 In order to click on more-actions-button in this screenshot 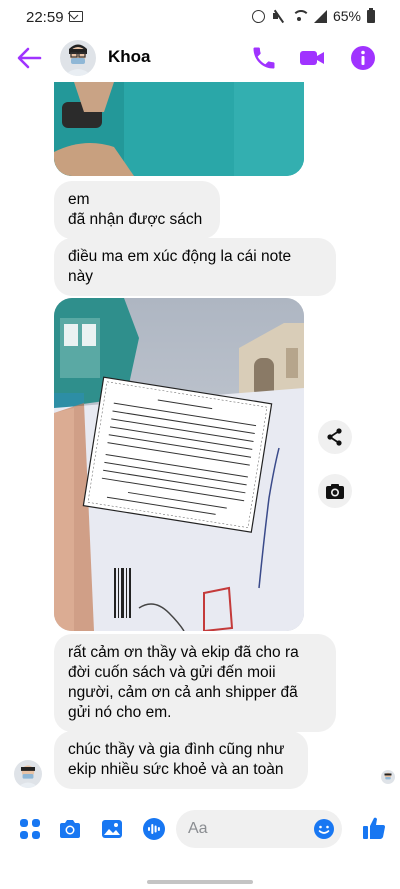, I will do `click(30, 829)`.